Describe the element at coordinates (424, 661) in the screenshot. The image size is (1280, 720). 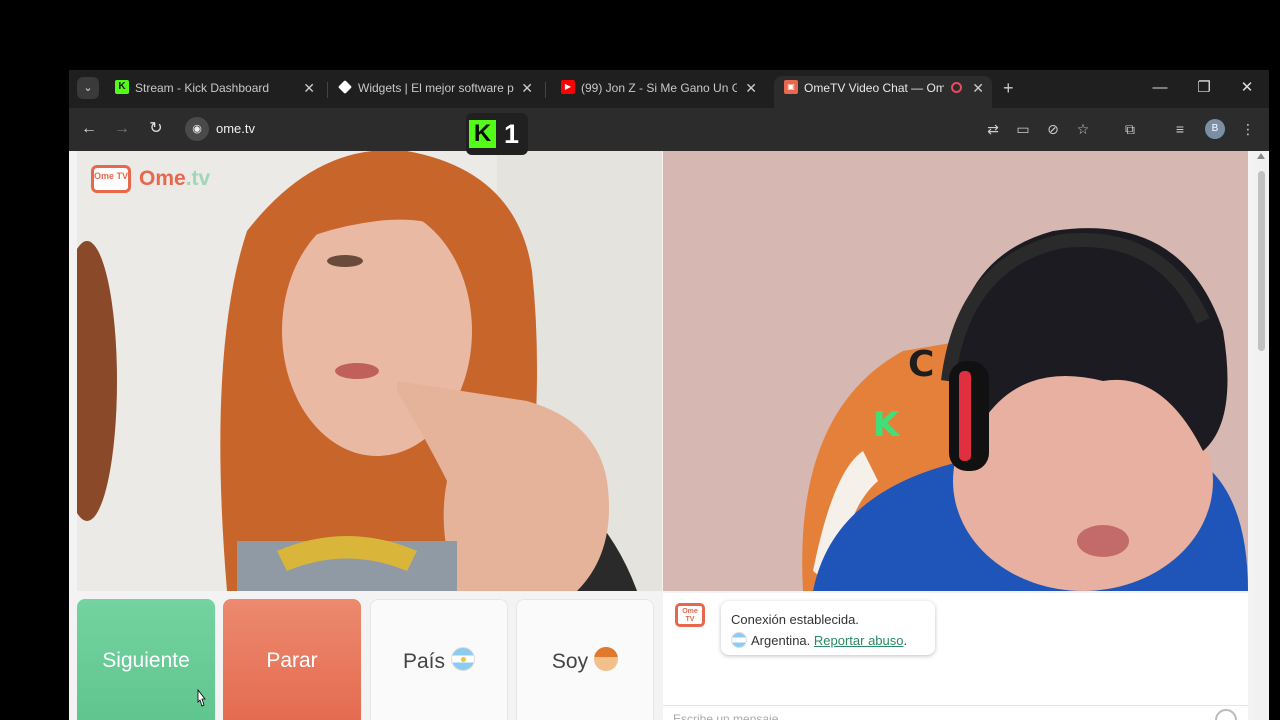
I see `country-button-label: País` at that location.